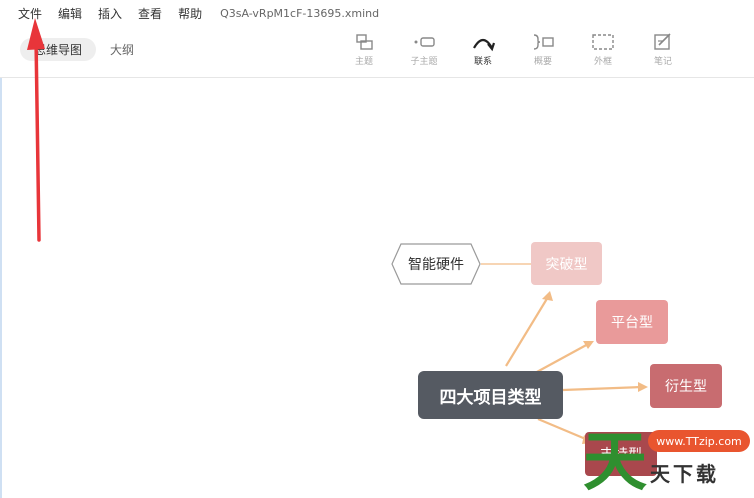 The image size is (754, 498). I want to click on summary-tool-label: 概要, so click(542, 62).